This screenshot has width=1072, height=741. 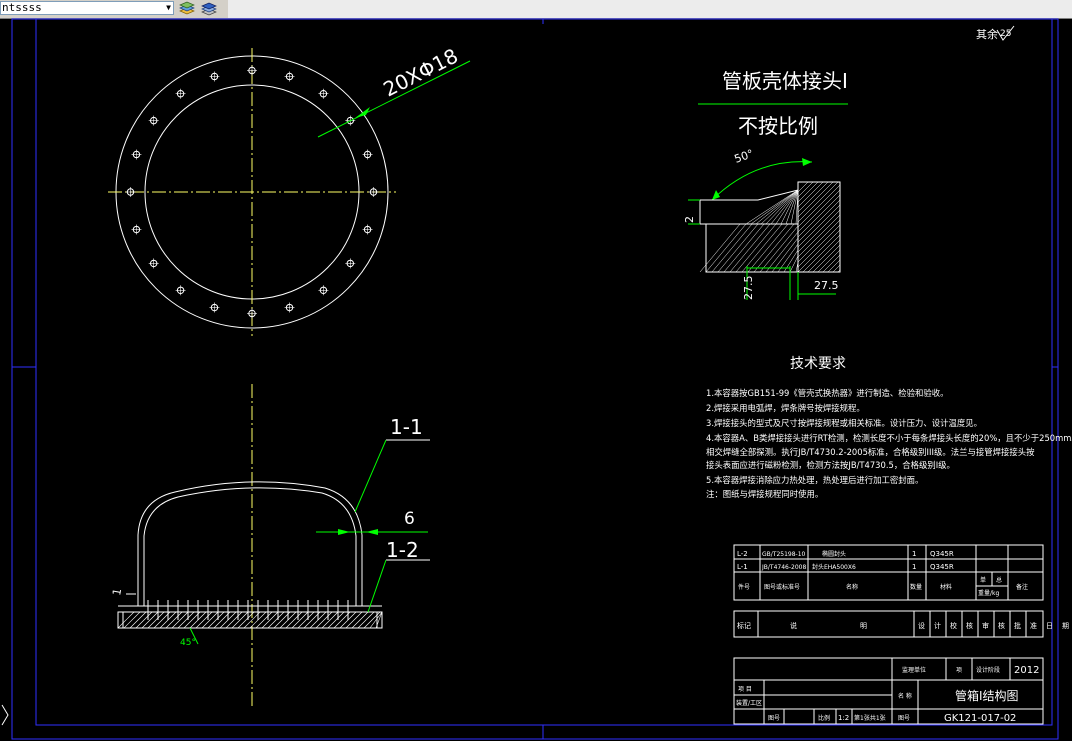 What do you see at coordinates (373, 514) in the screenshot?
I see `section-callouts: 1-1 6 1-2` at bounding box center [373, 514].